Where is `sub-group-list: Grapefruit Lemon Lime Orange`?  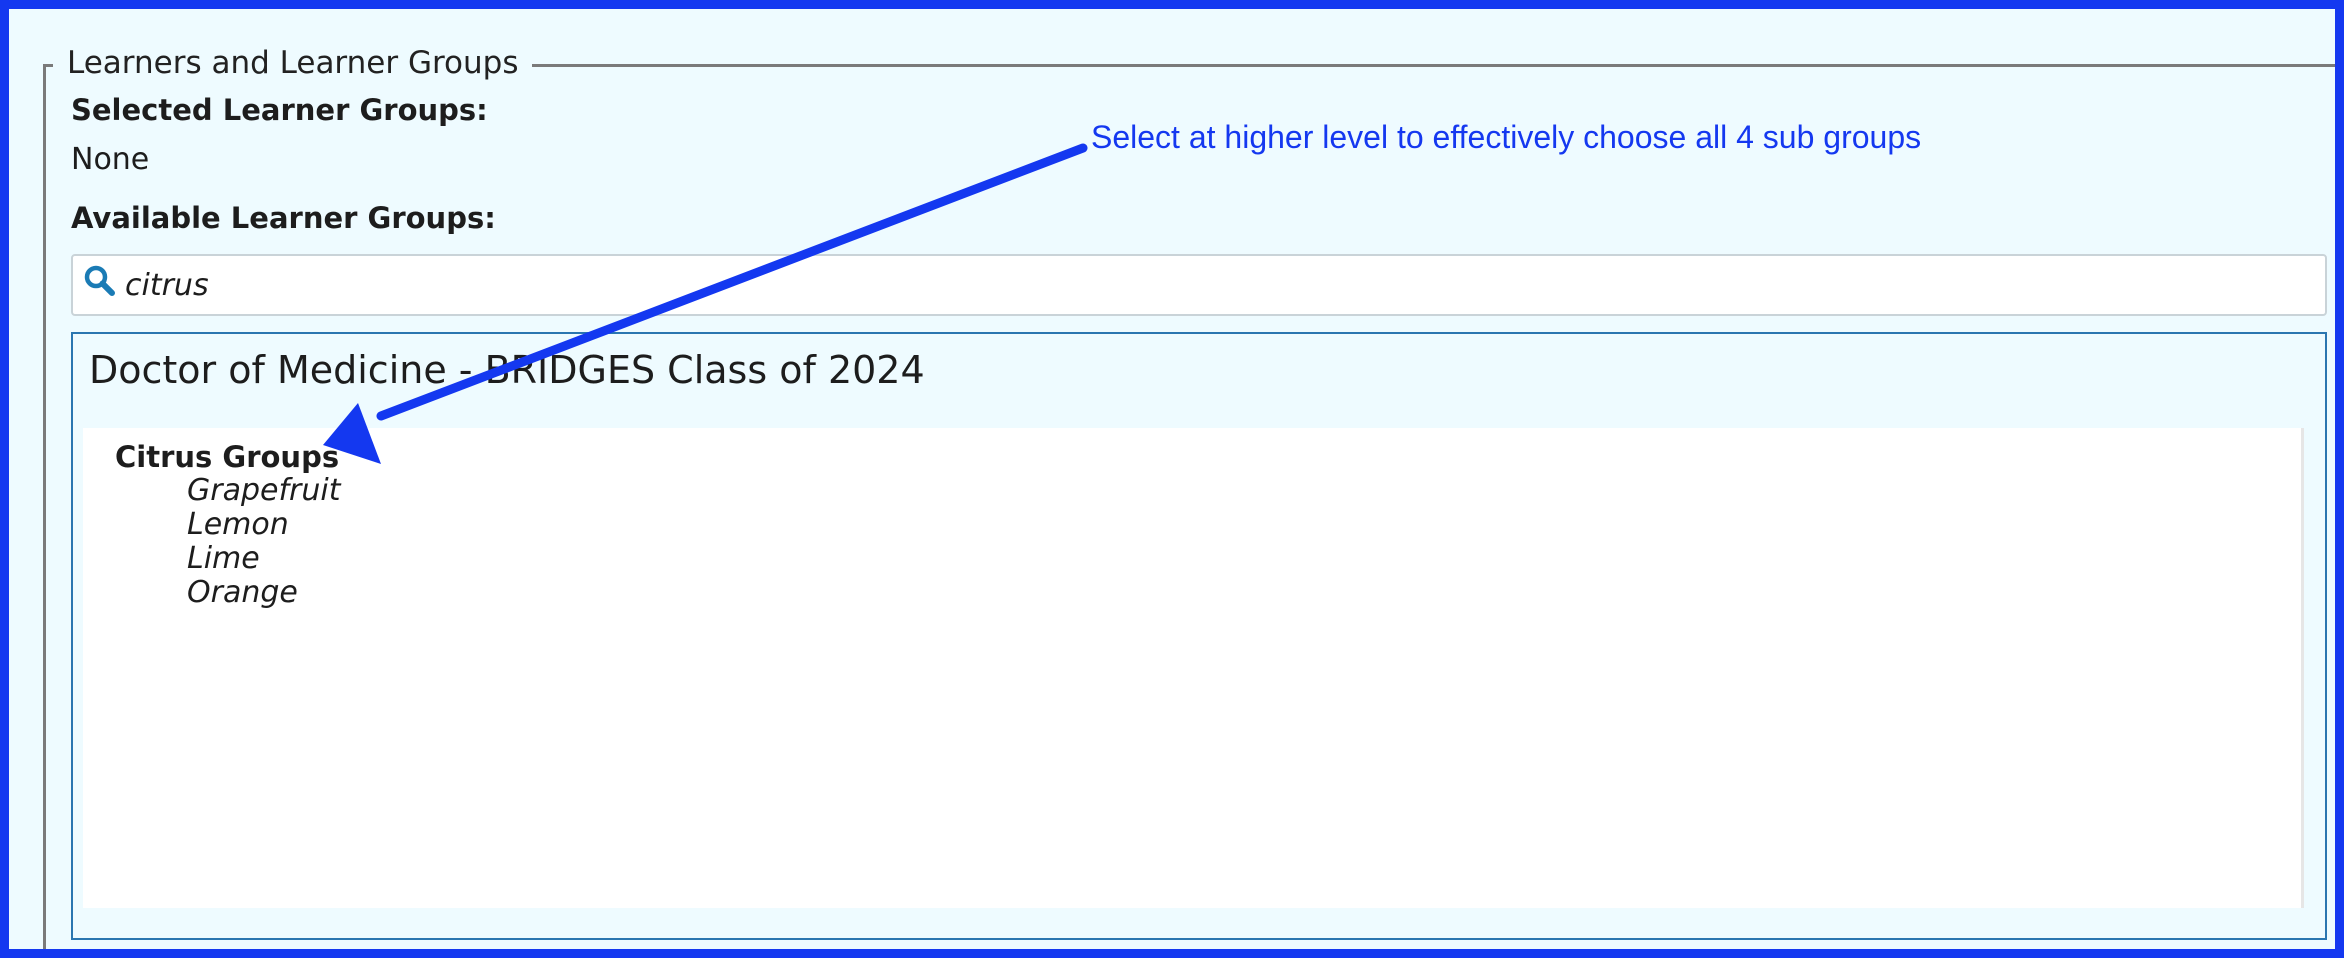
sub-group-list: Grapefruit Lemon Lime Orange is located at coordinates (263, 542).